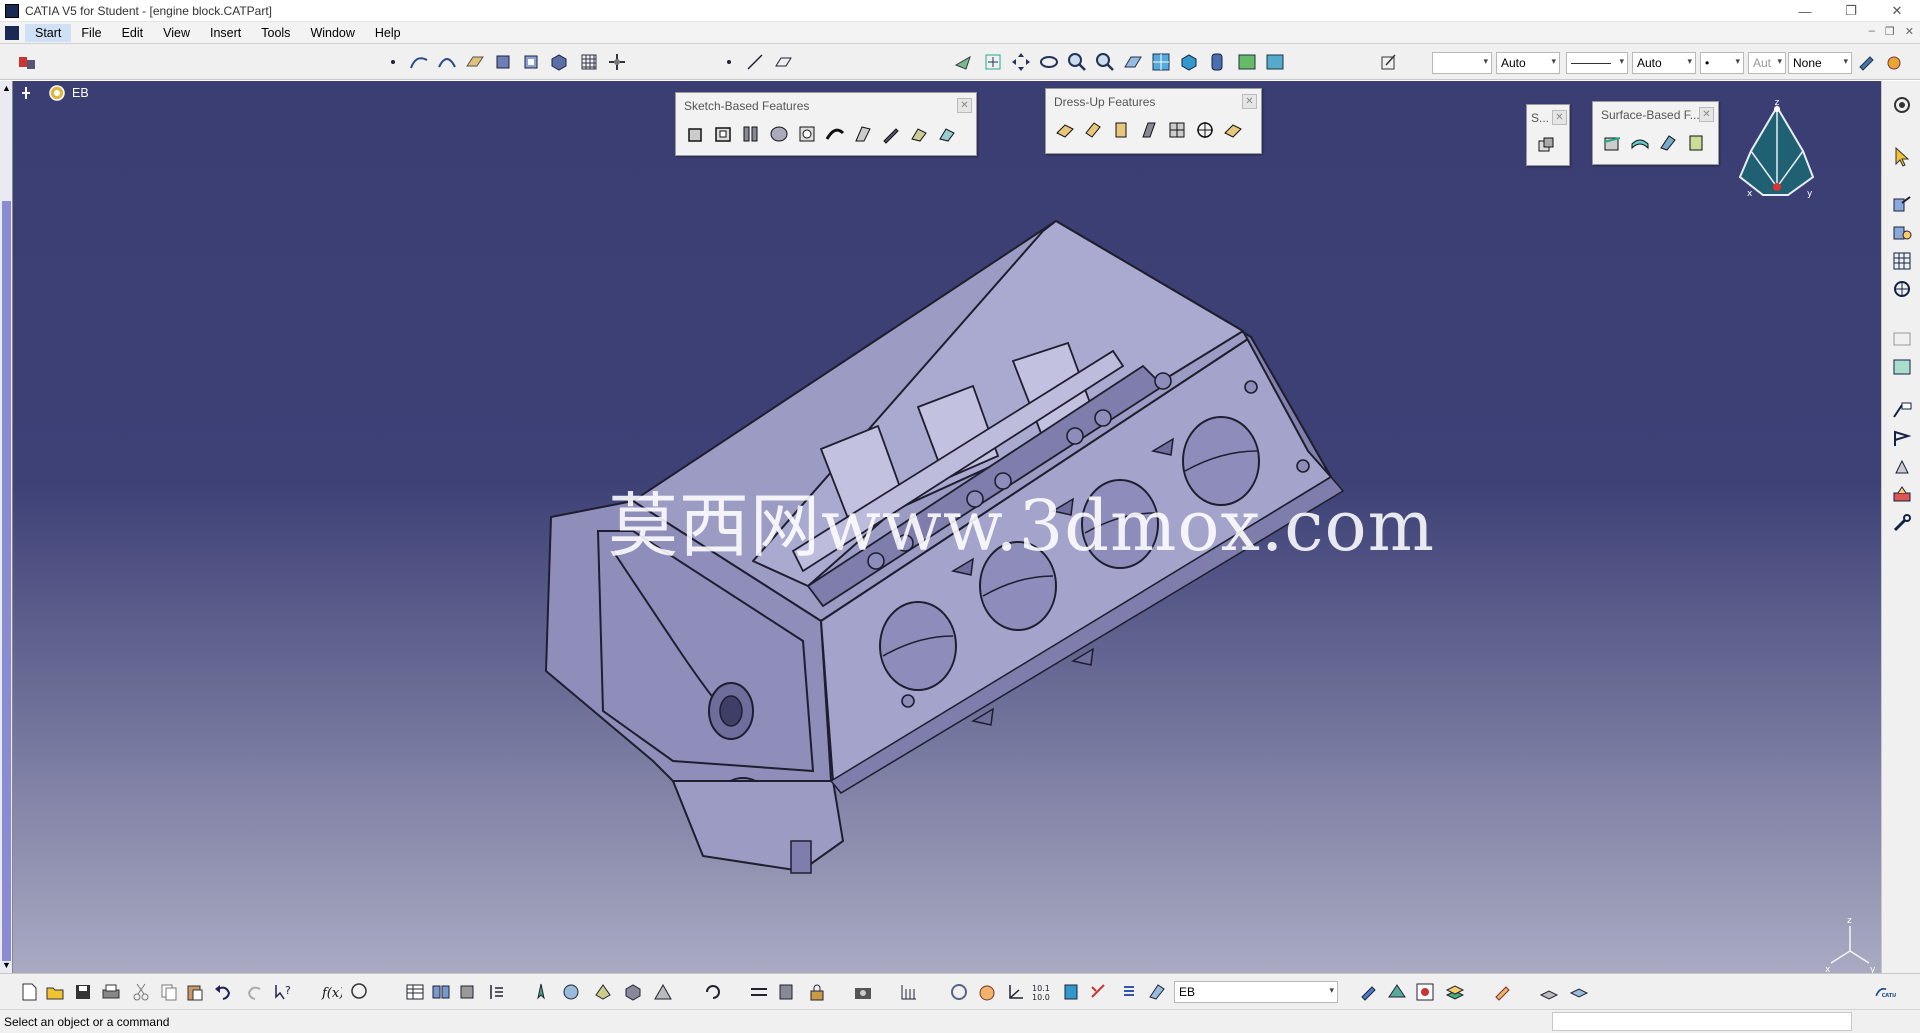 The height and width of the screenshot is (1033, 1920). What do you see at coordinates (1065, 130) in the screenshot?
I see `edge-fillet-icon` at bounding box center [1065, 130].